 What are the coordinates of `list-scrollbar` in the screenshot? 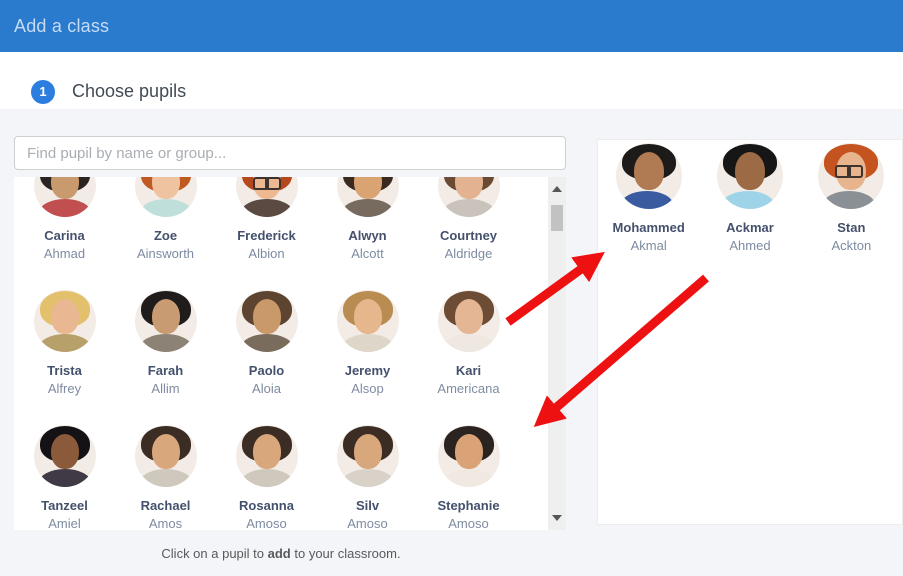 It's located at (557, 353).